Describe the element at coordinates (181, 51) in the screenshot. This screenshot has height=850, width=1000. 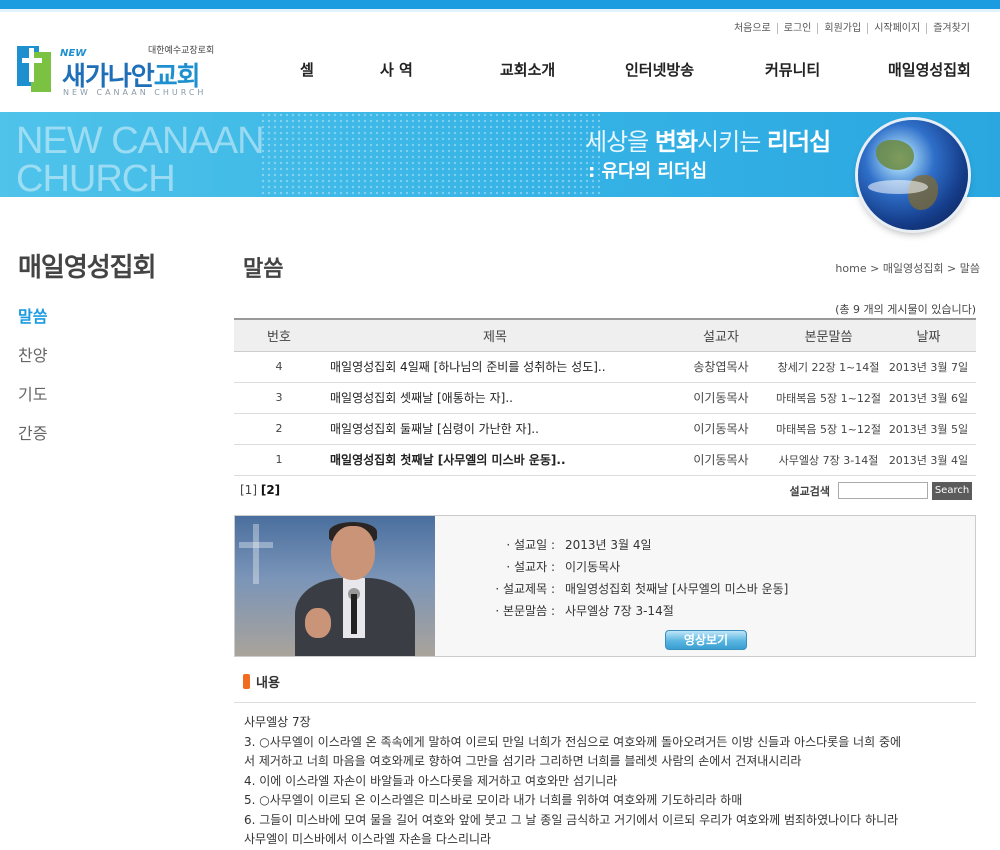
I see `logo-denomination: 대한예수교장로회` at that location.